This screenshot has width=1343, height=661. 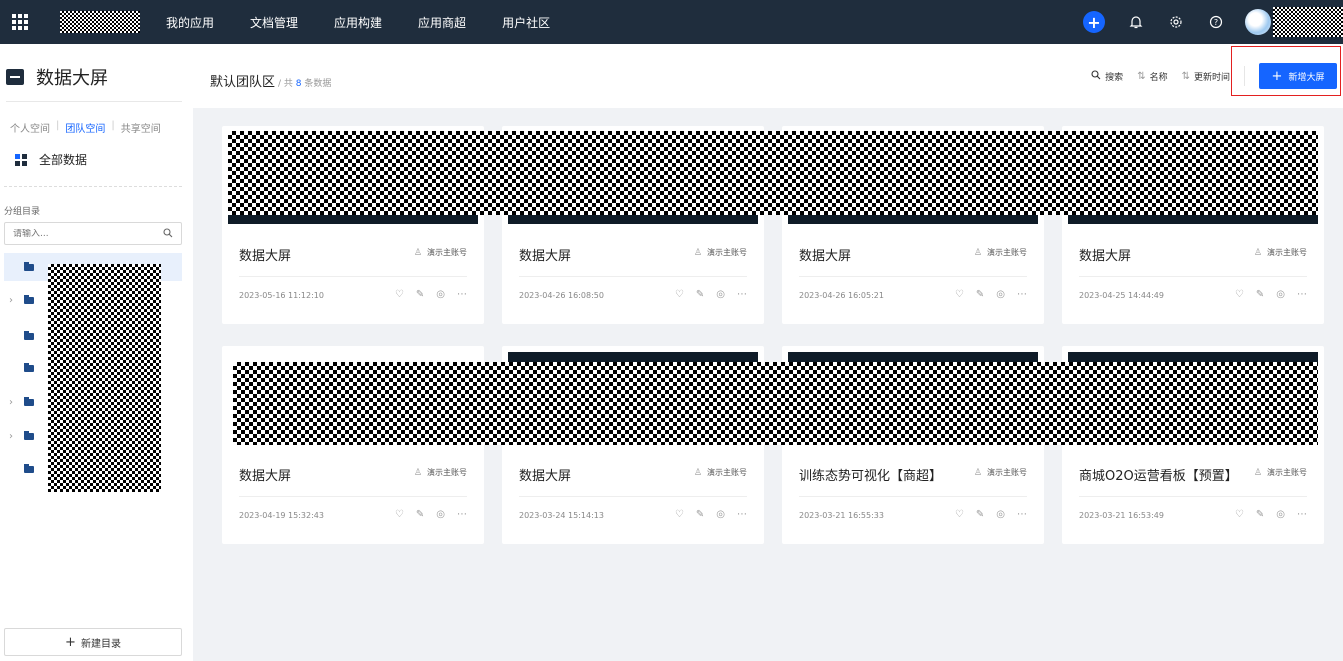 What do you see at coordinates (30, 127) in the screenshot?
I see `tab-personal-space: 个人空间` at bounding box center [30, 127].